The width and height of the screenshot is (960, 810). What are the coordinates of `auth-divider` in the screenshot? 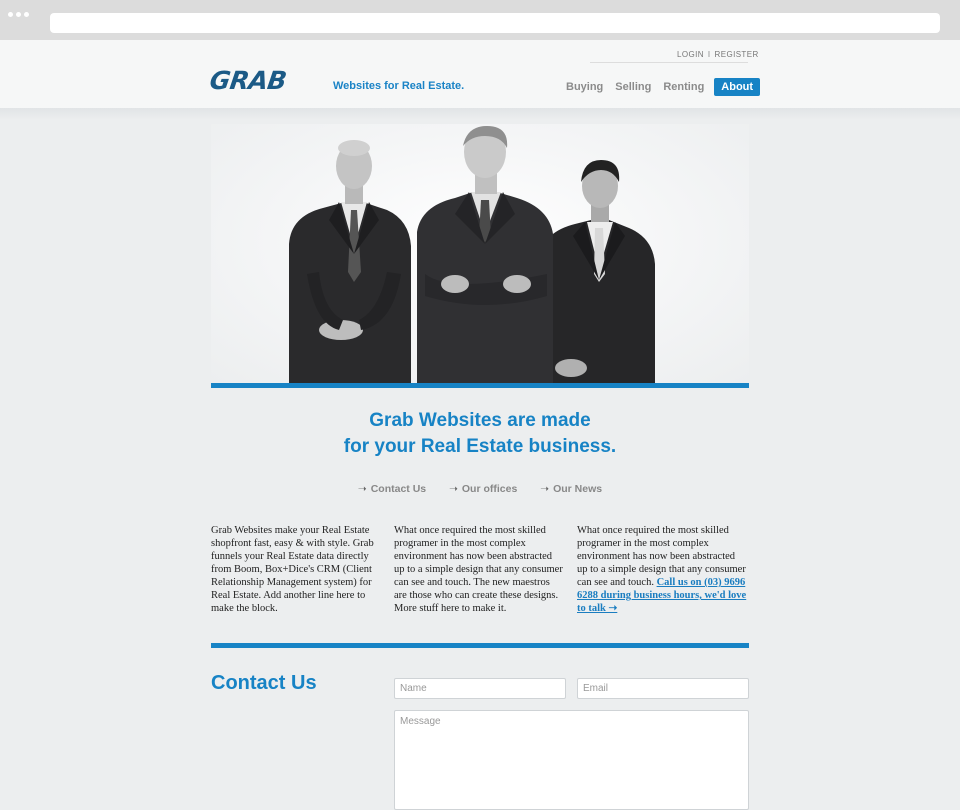 It's located at (669, 62).